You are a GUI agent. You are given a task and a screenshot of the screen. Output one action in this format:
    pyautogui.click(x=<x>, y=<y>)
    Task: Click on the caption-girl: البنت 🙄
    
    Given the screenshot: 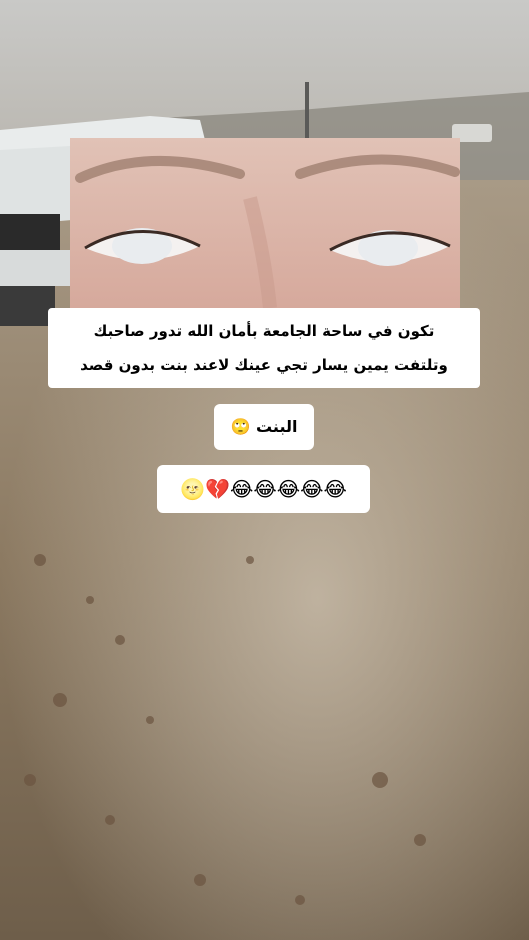 What is the action you would take?
    pyautogui.click(x=264, y=427)
    